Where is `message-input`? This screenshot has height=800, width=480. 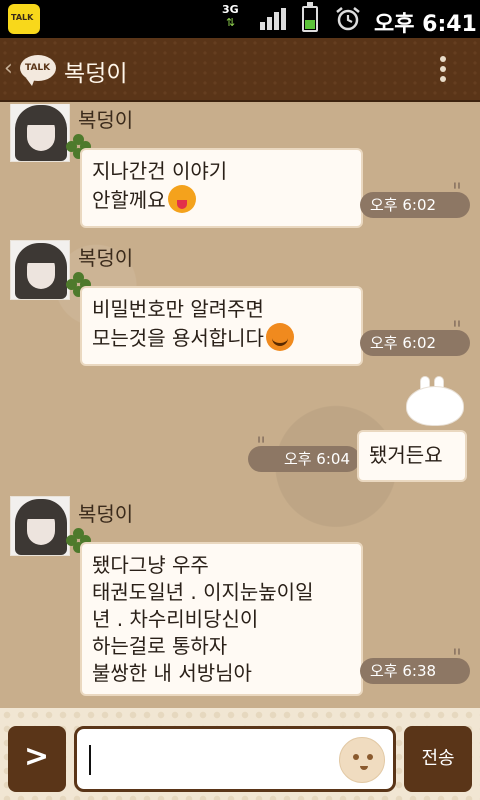
message-input is located at coordinates (202, 759).